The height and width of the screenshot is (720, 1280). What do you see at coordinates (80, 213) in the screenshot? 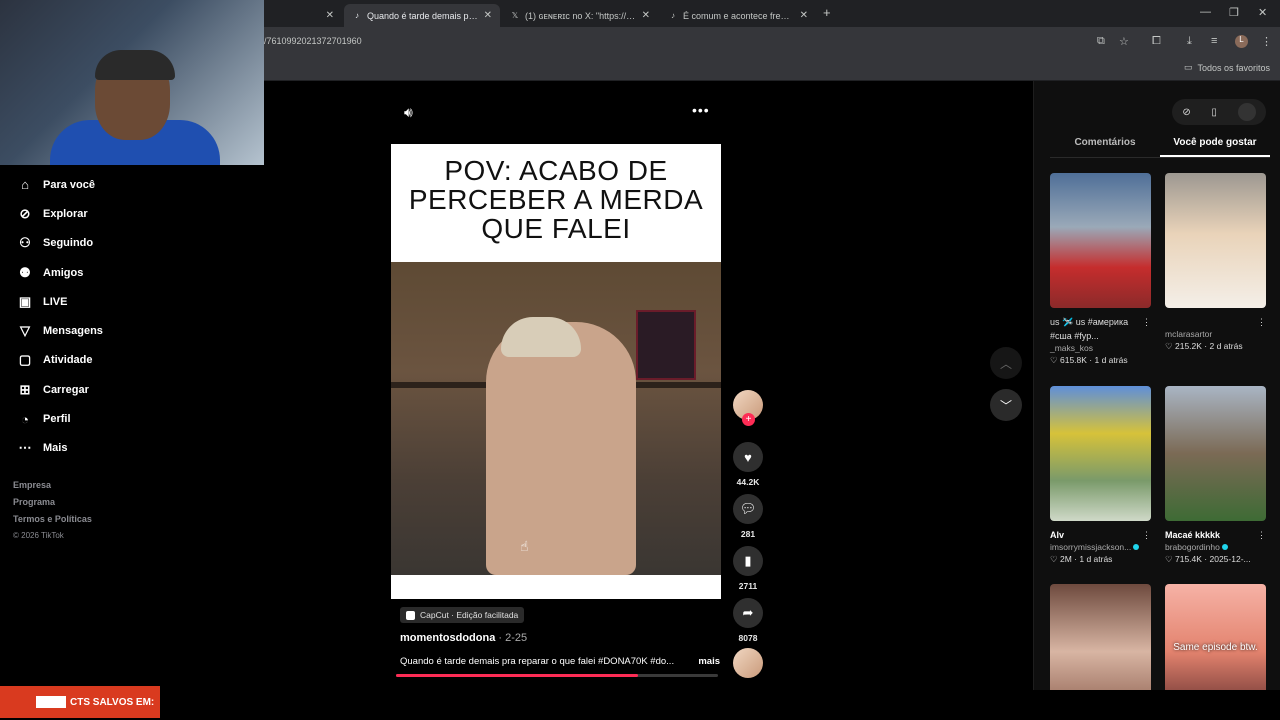
I see `sidebar-item-explorar: ⊘ Explorar` at bounding box center [80, 213].